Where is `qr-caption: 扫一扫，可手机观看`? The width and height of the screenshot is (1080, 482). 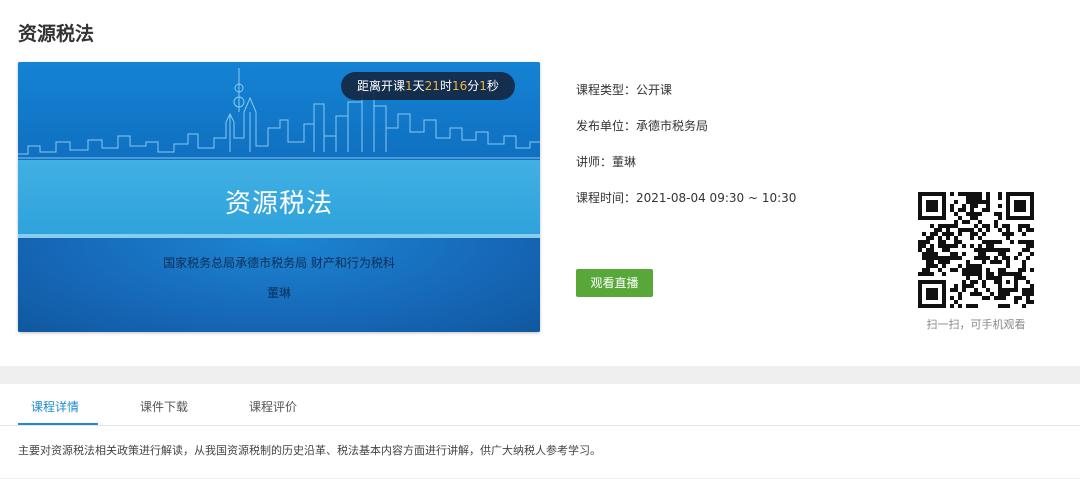
qr-caption: 扫一扫，可手机观看 is located at coordinates (976, 324).